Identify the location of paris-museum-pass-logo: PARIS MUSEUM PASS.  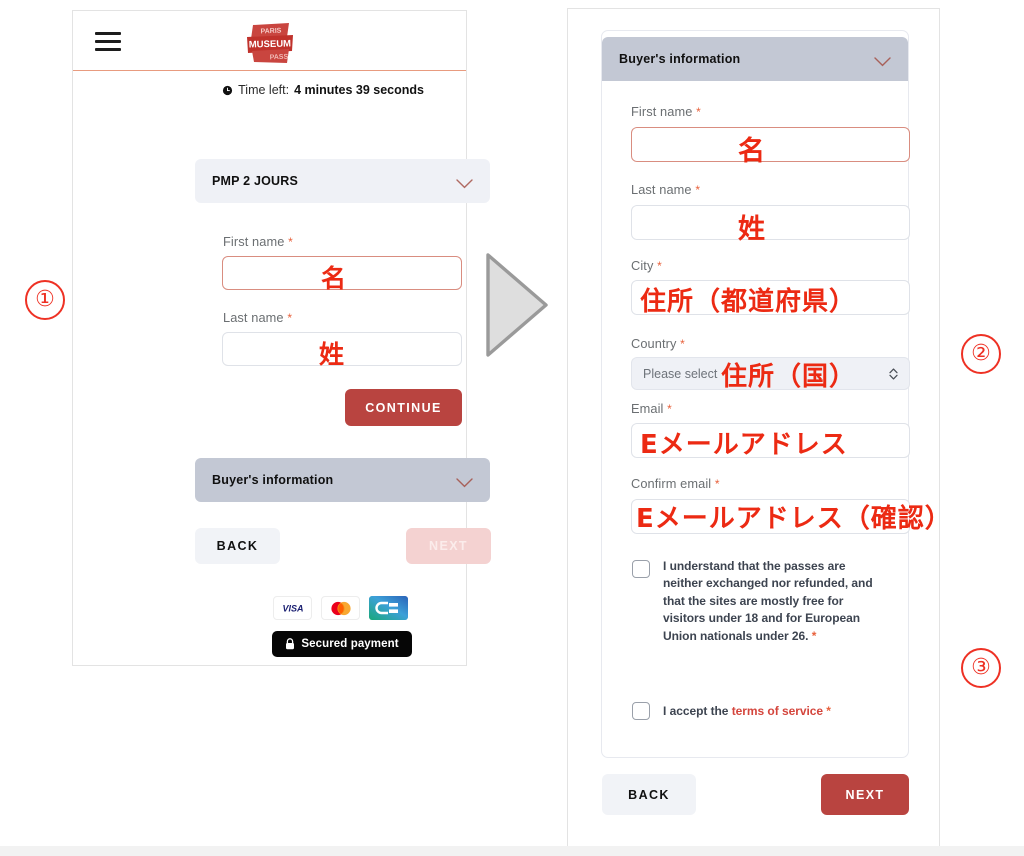
(270, 44).